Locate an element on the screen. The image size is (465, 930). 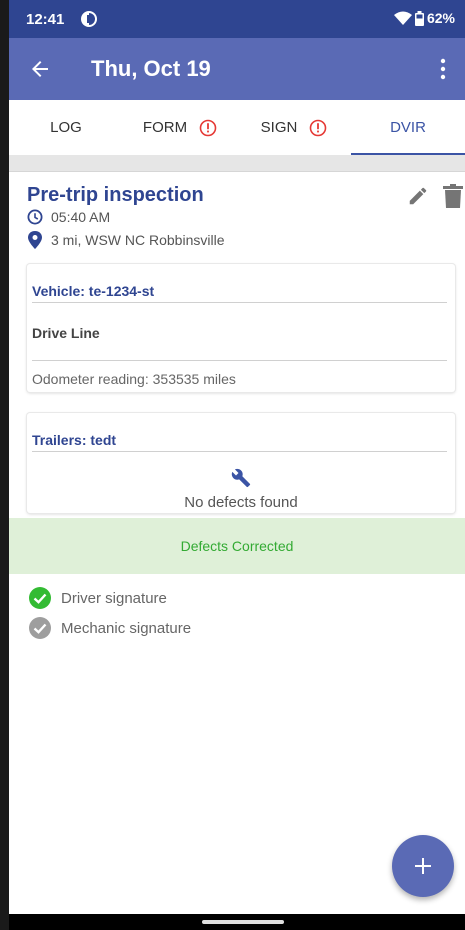
tab-dvir: DVIR is located at coordinates (408, 127).